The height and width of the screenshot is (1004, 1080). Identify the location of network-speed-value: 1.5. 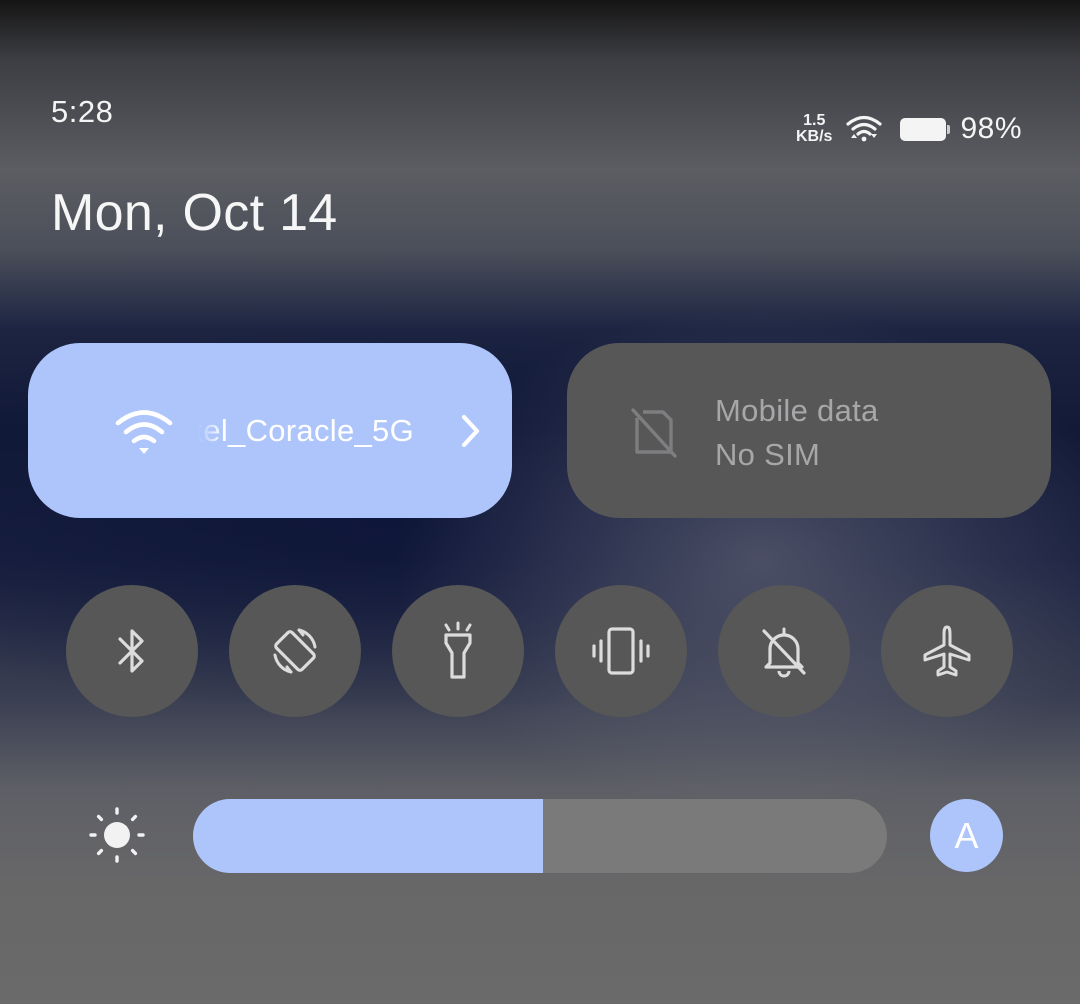
(814, 120).